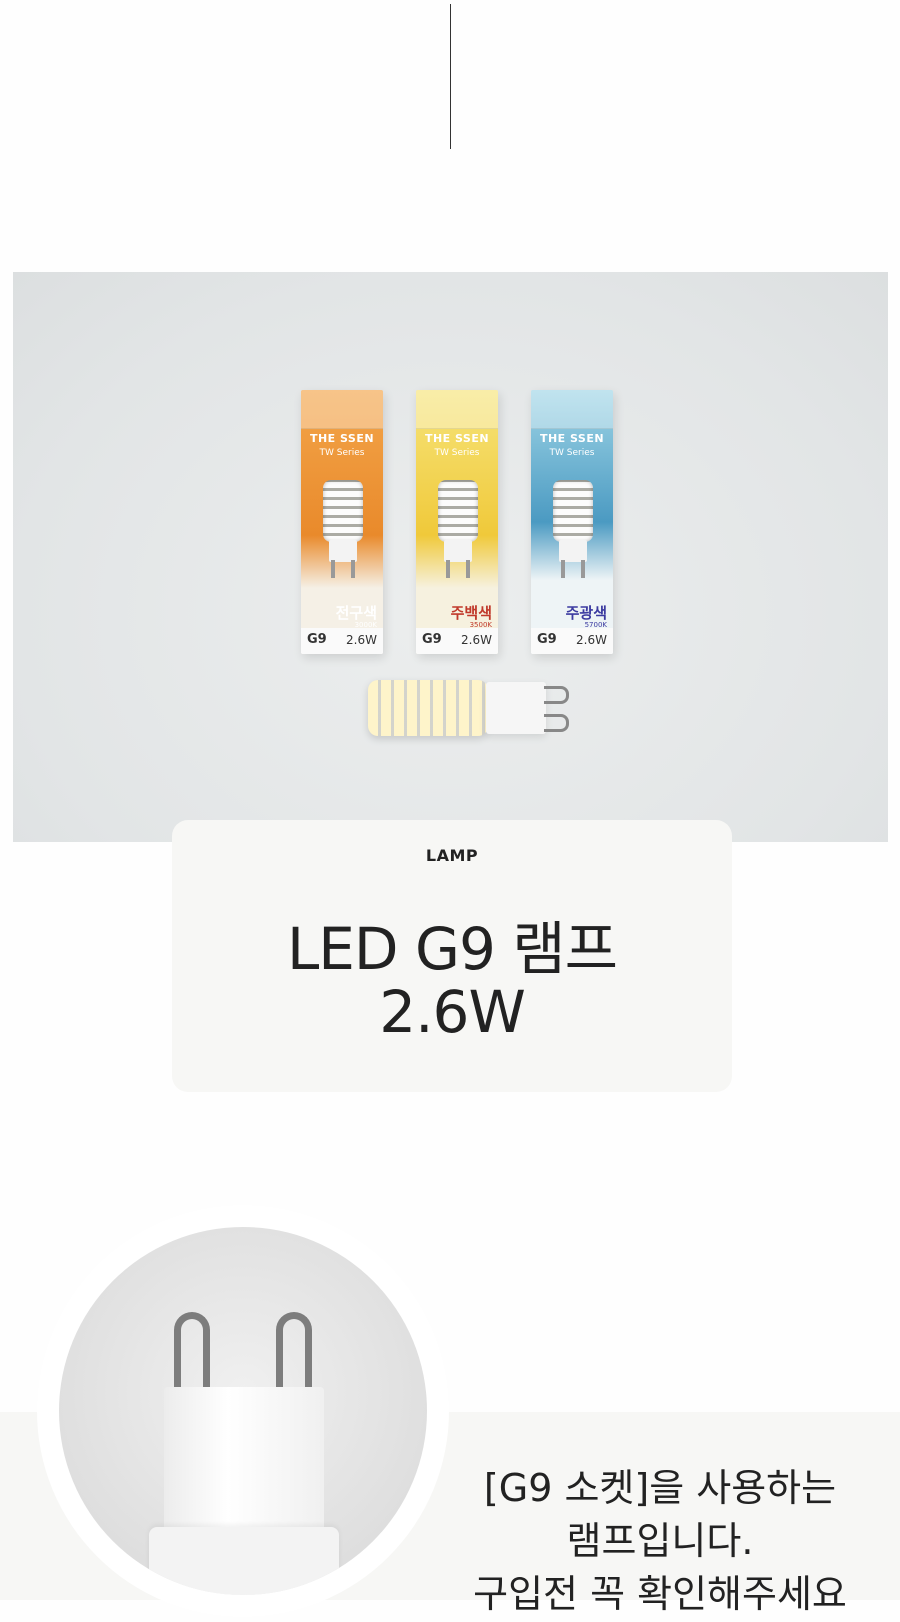 Image resolution: width=900 pixels, height=1622 pixels. Describe the element at coordinates (660, 1594) in the screenshot. I see `feature-line-3: 구입전 꼭 확인해주세요` at that location.